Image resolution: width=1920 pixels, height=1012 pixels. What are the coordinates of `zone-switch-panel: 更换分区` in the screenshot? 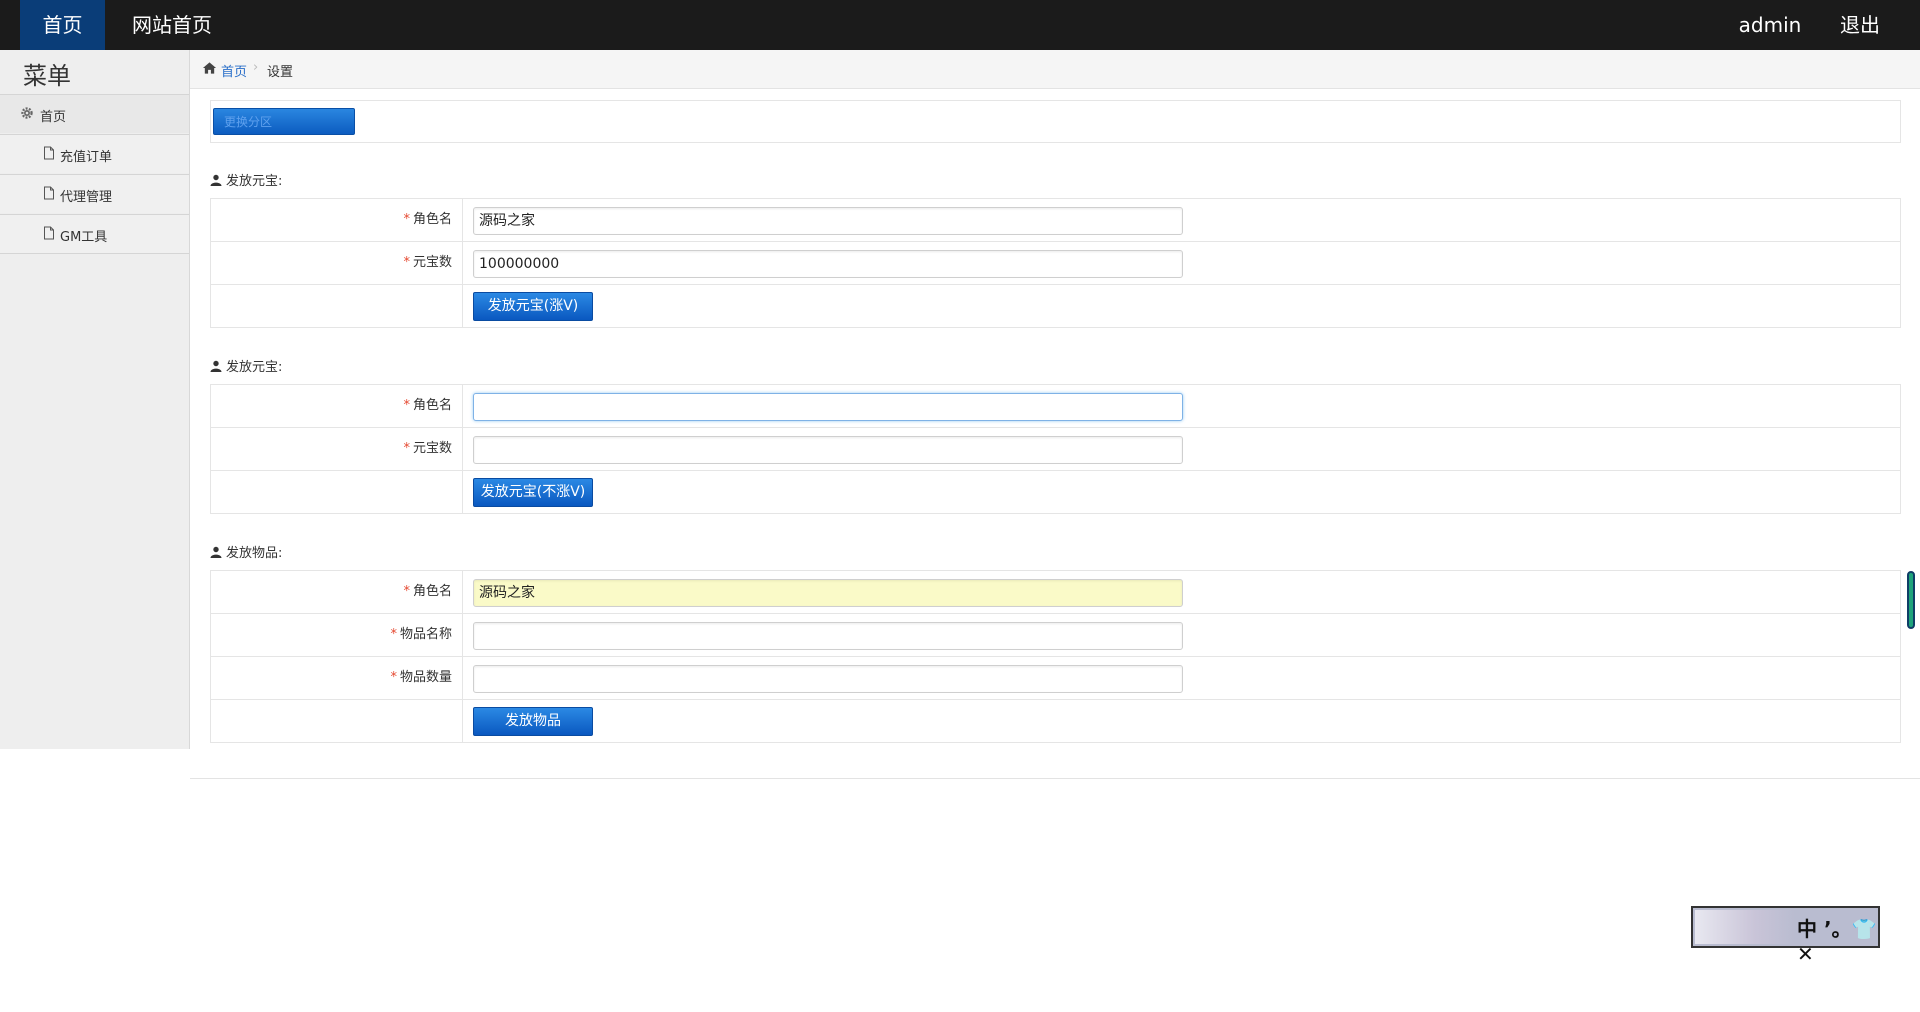 It's located at (1055, 121).